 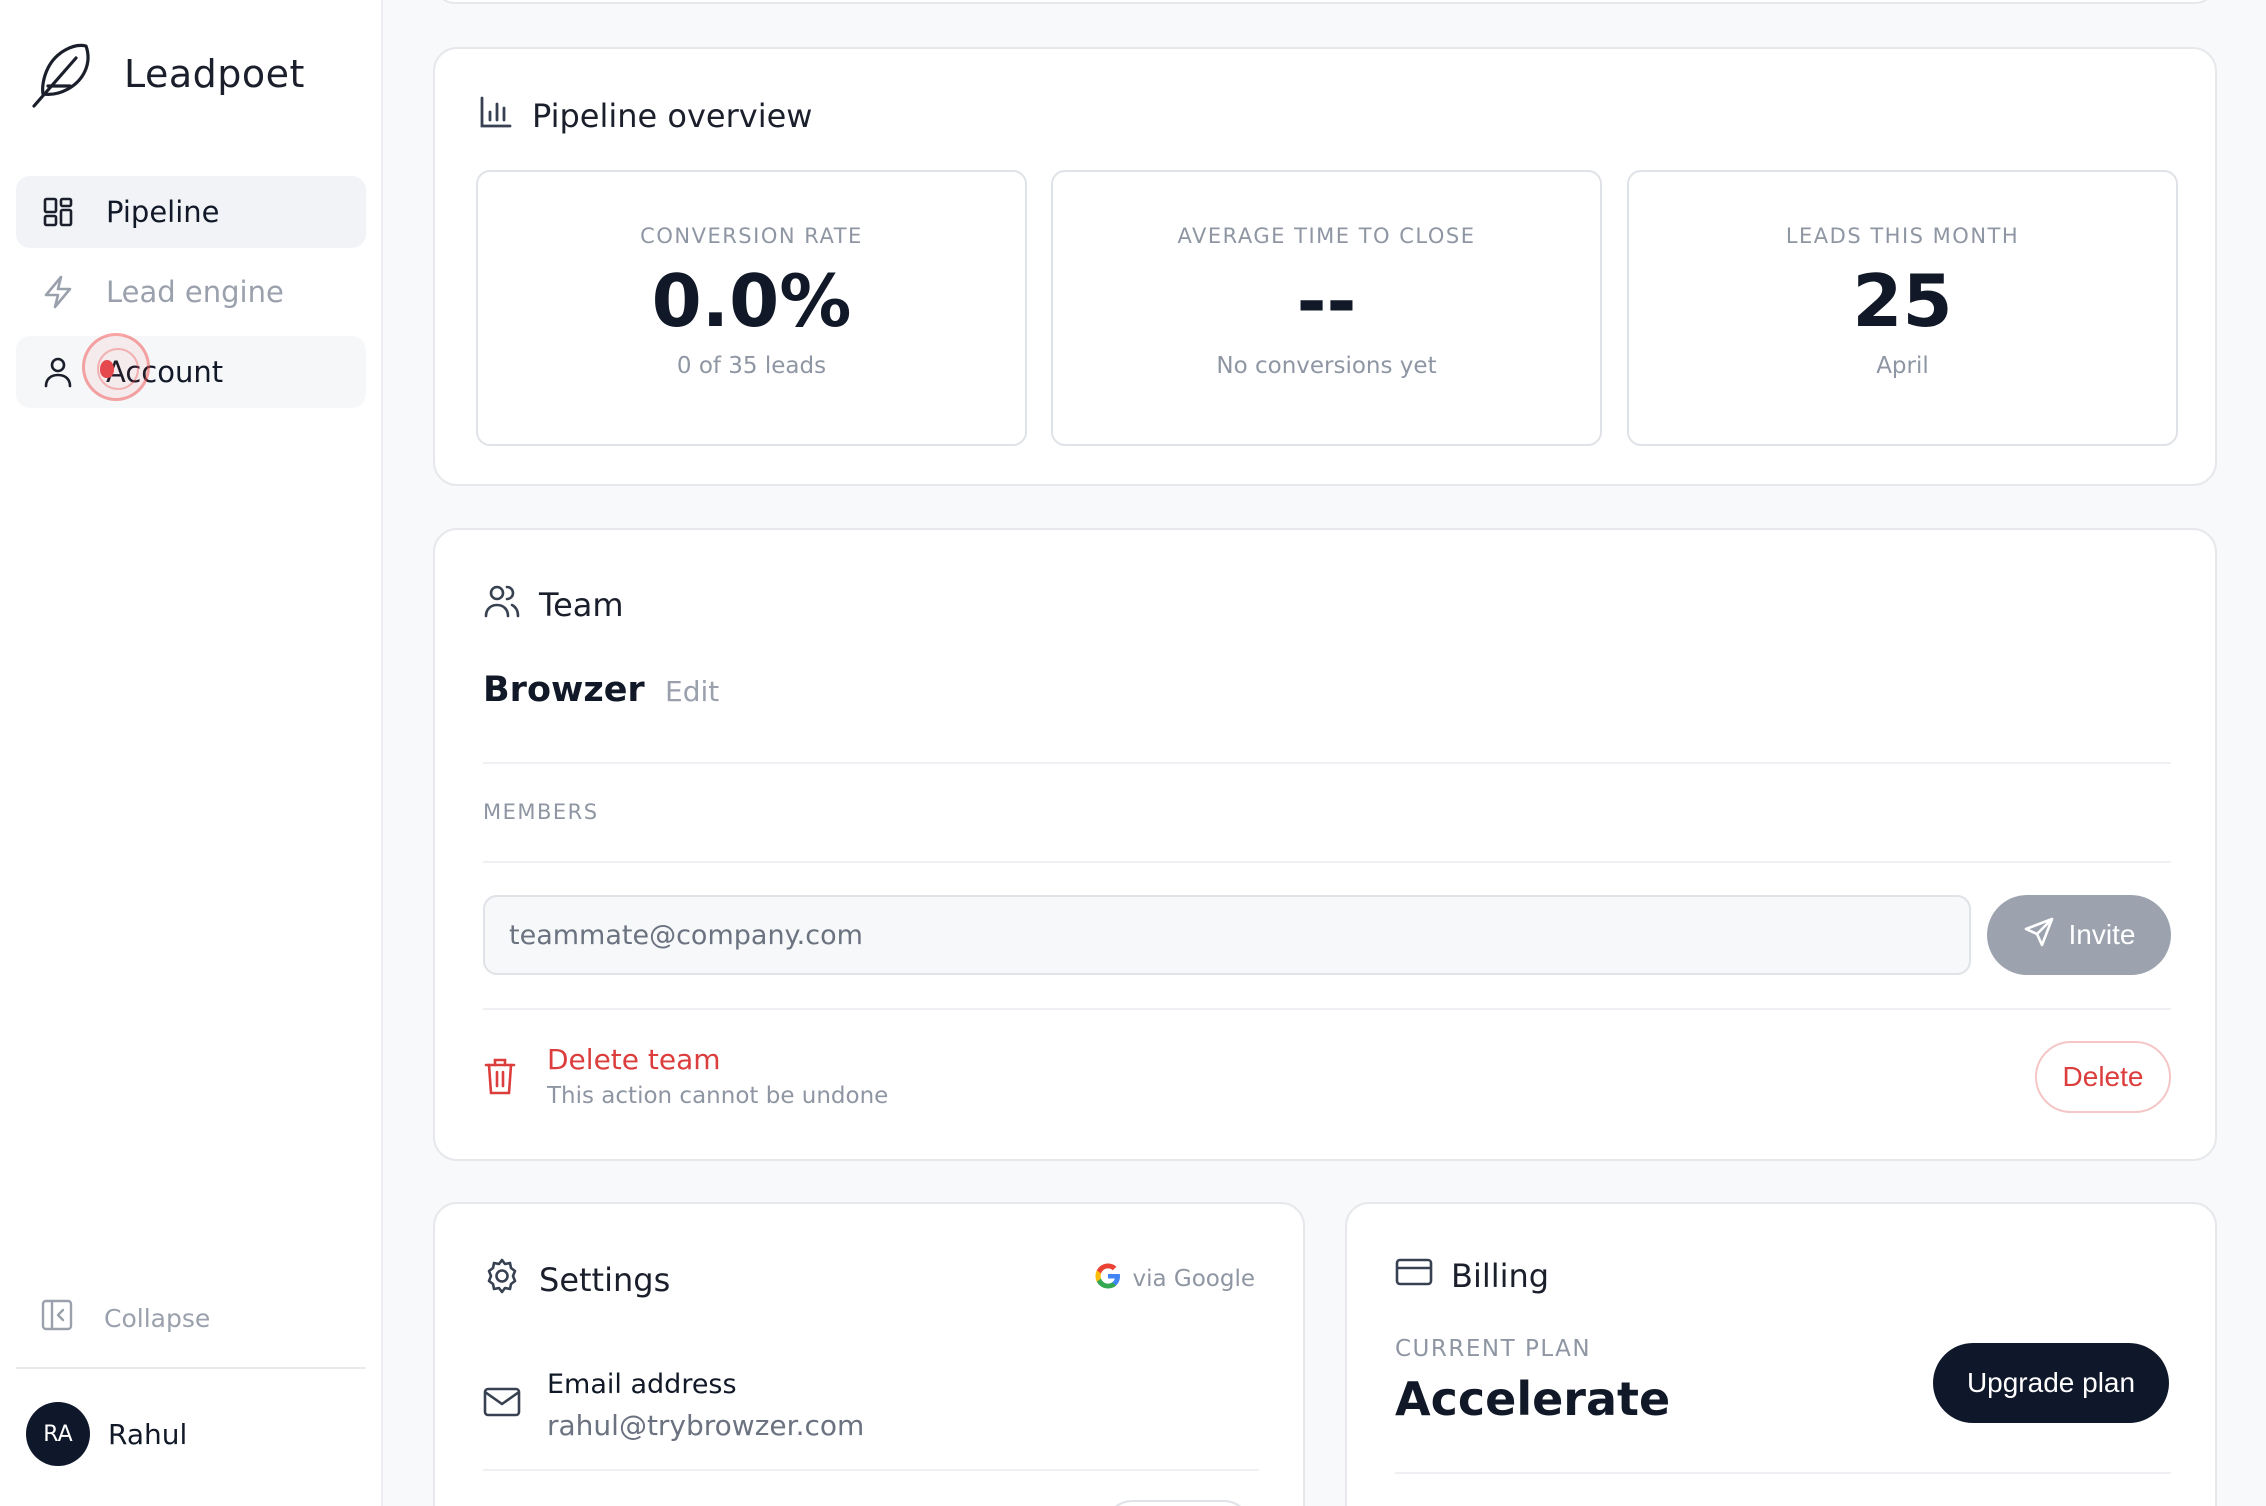 I want to click on brand: Leadpoet, so click(x=166, y=74).